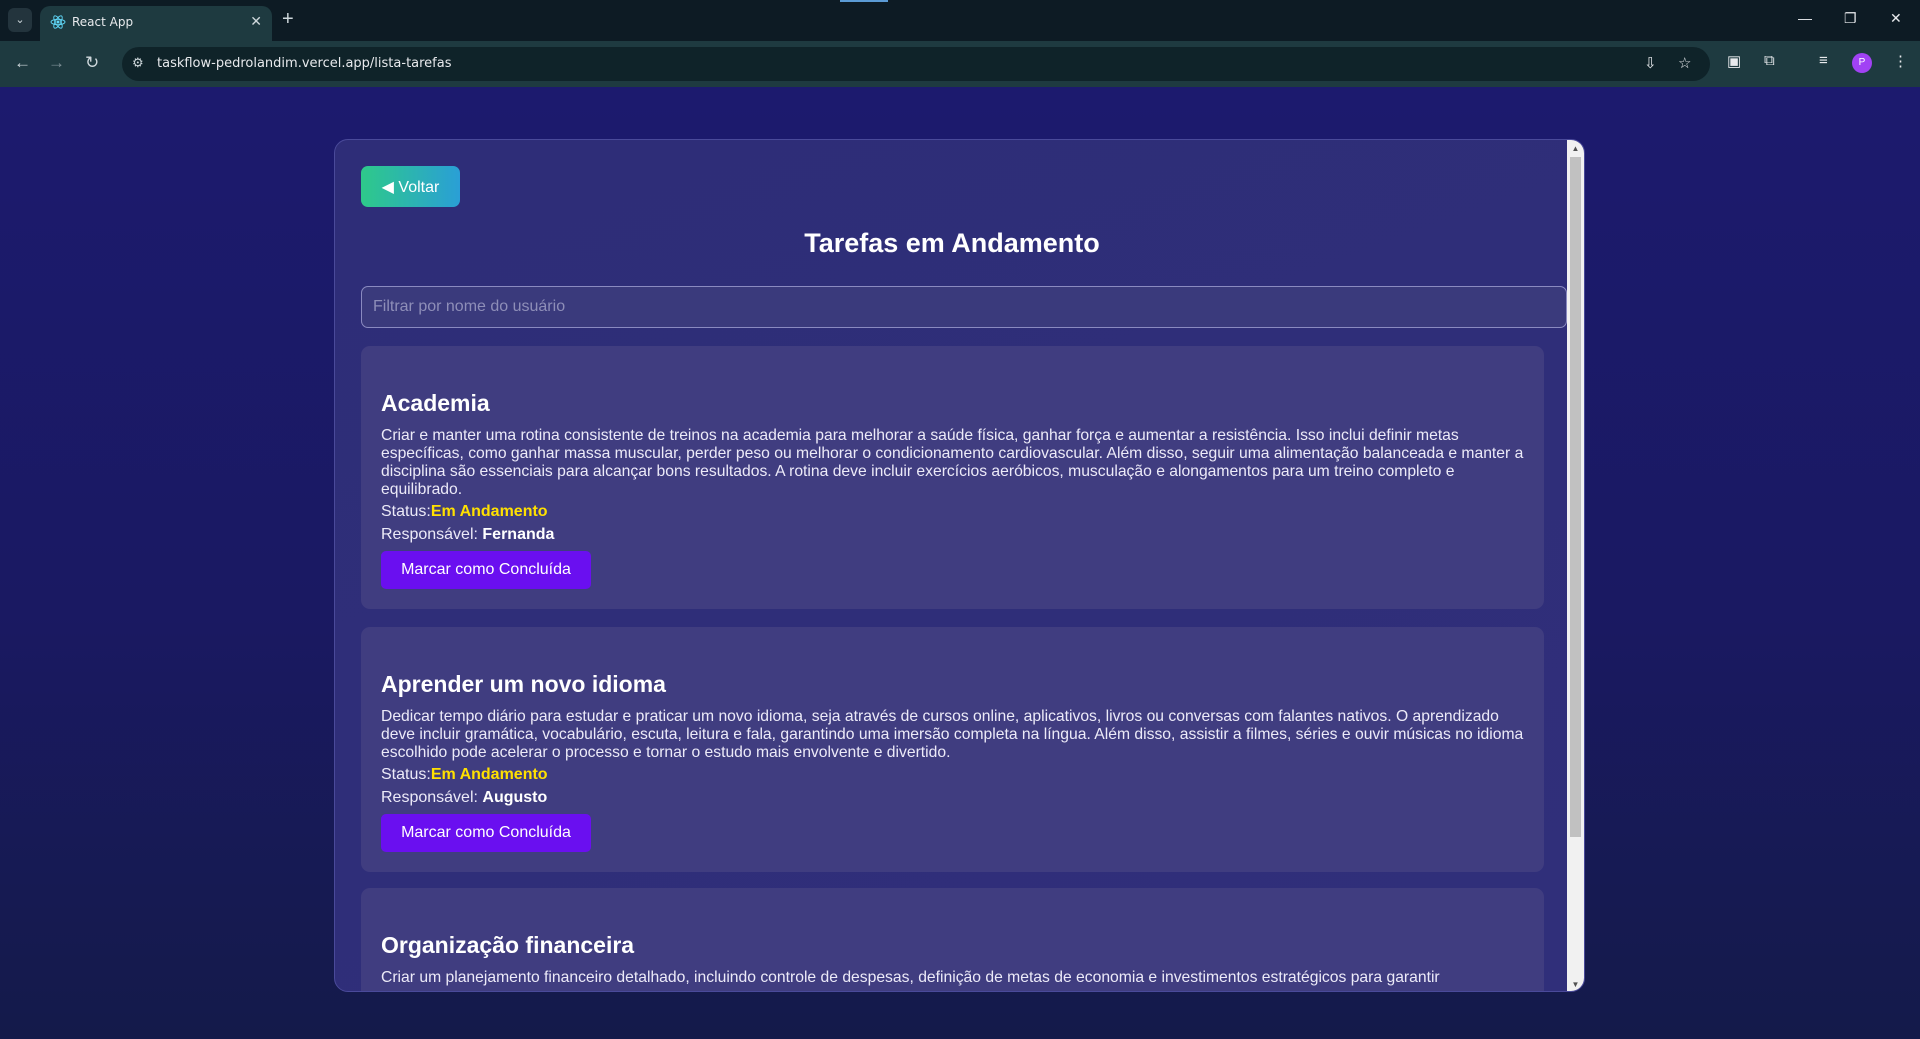 This screenshot has width=1920, height=1039. Describe the element at coordinates (1805, 18) in the screenshot. I see `minimize-icon: —` at that location.